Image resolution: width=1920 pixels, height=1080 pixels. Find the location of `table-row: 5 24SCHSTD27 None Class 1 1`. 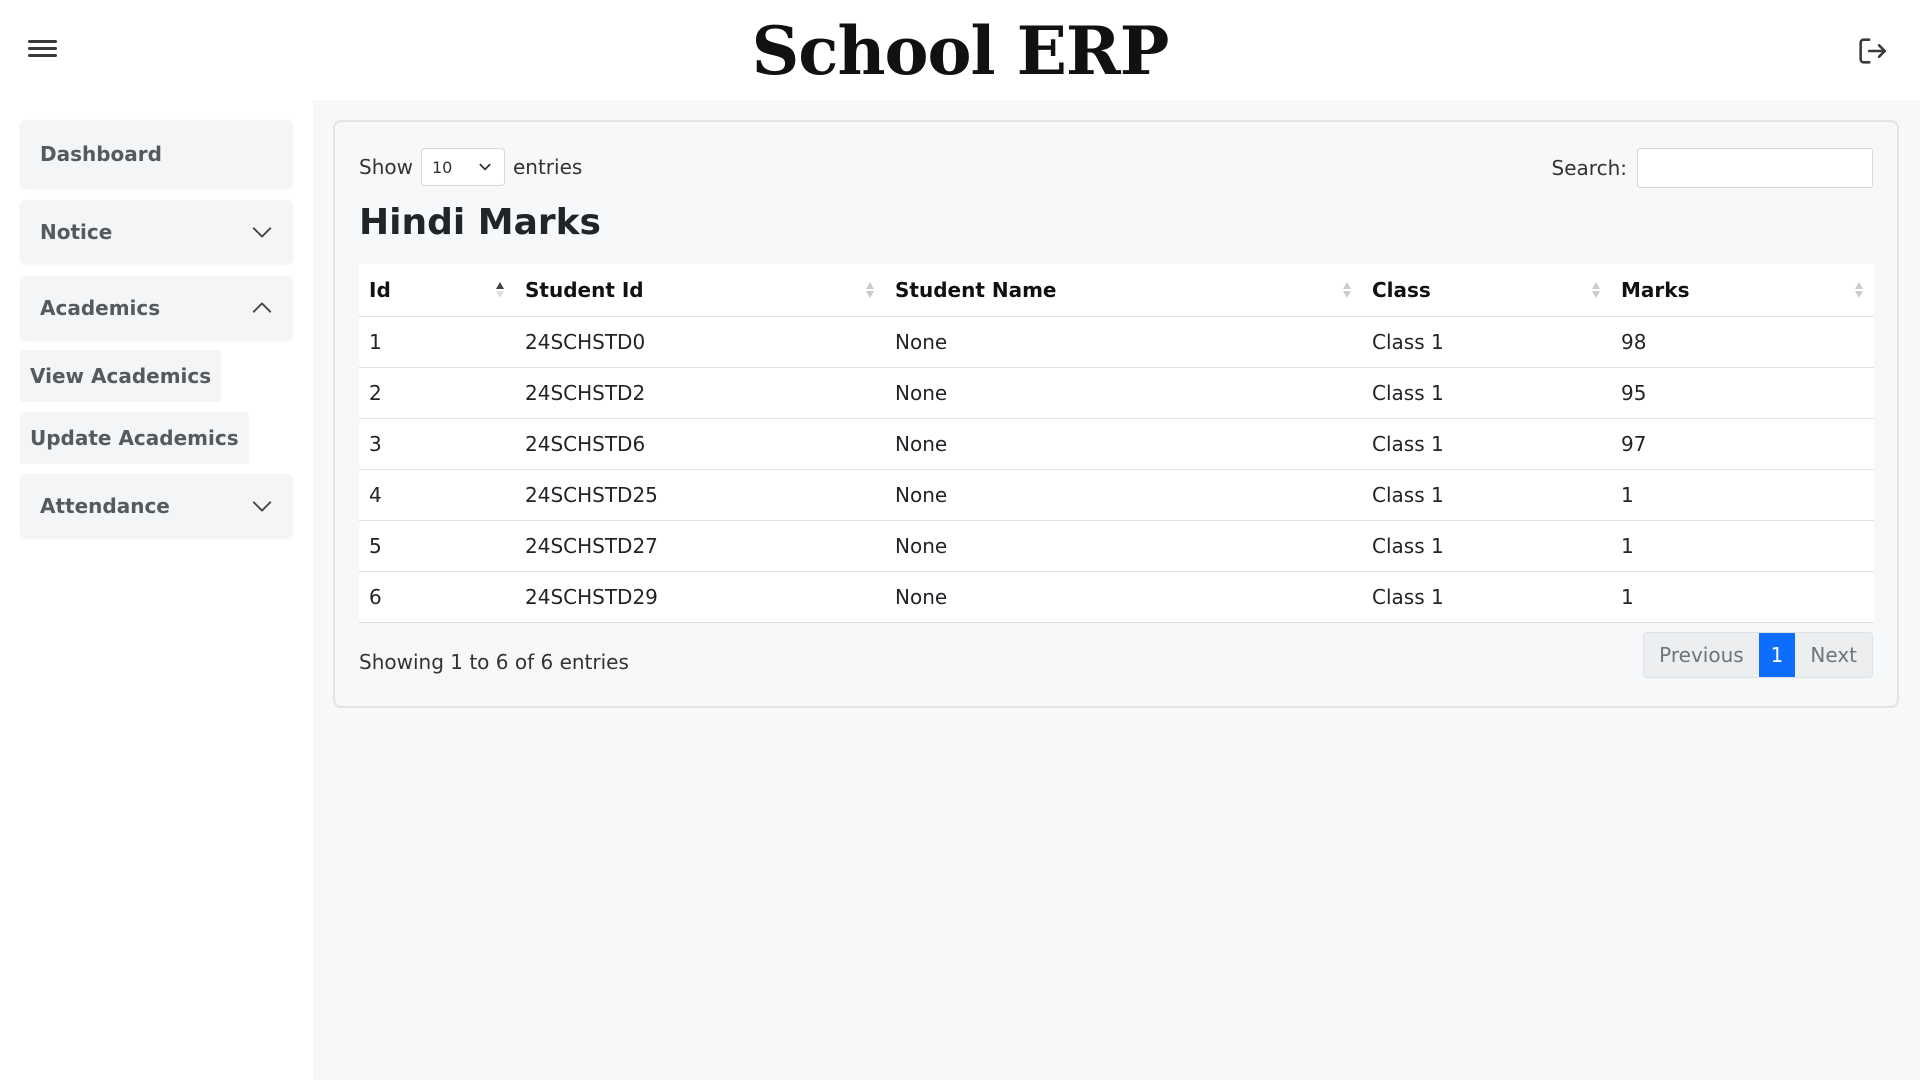

table-row: 5 24SCHSTD27 None Class 1 1 is located at coordinates (1116, 546).